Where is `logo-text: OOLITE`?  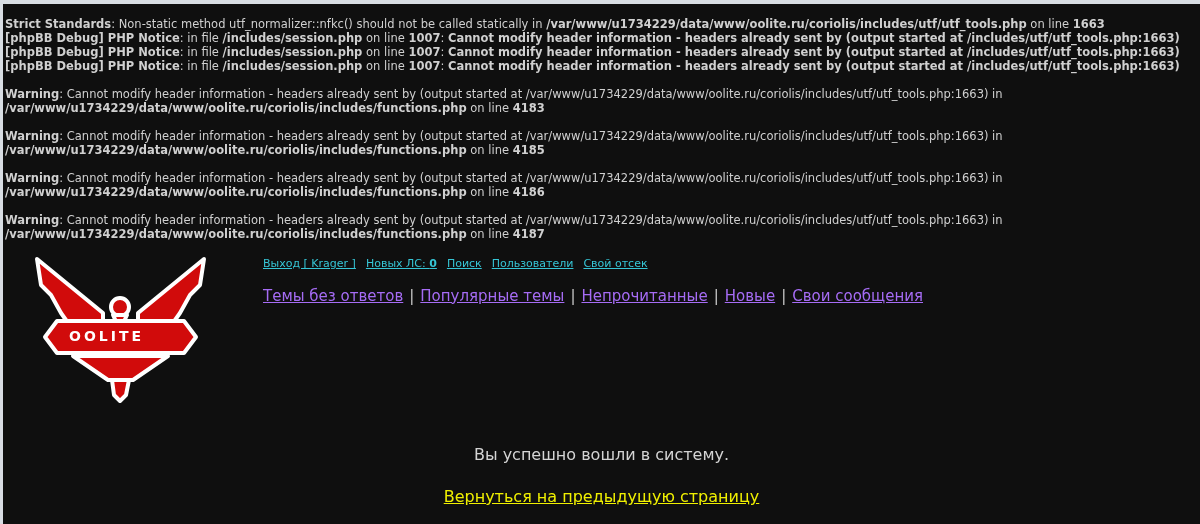
logo-text: OOLITE is located at coordinates (107, 336).